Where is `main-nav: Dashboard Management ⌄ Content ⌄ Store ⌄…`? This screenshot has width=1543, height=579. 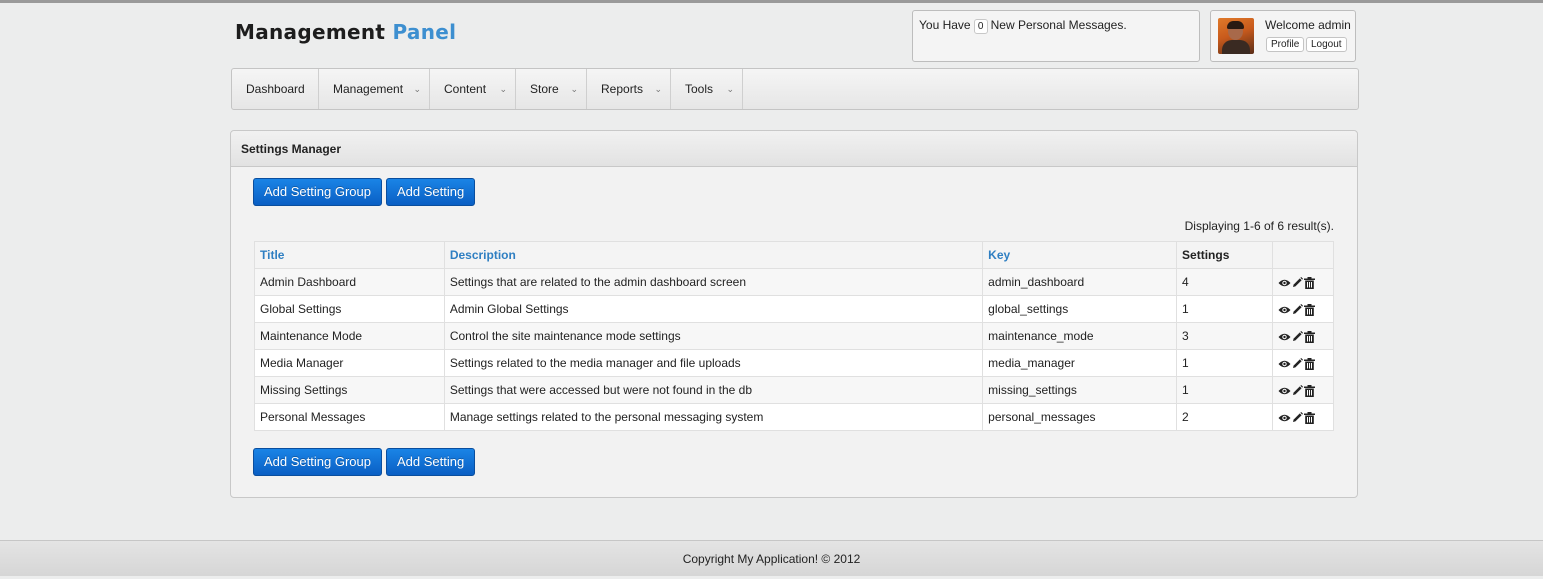 main-nav: Dashboard Management ⌄ Content ⌄ Store ⌄… is located at coordinates (795, 89).